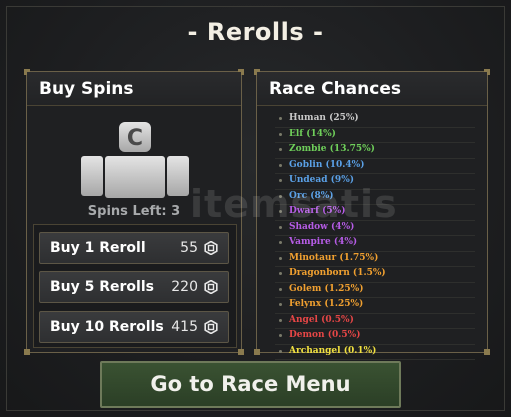  I want to click on buy-button-label: Buy 10 Rerolls, so click(107, 327).